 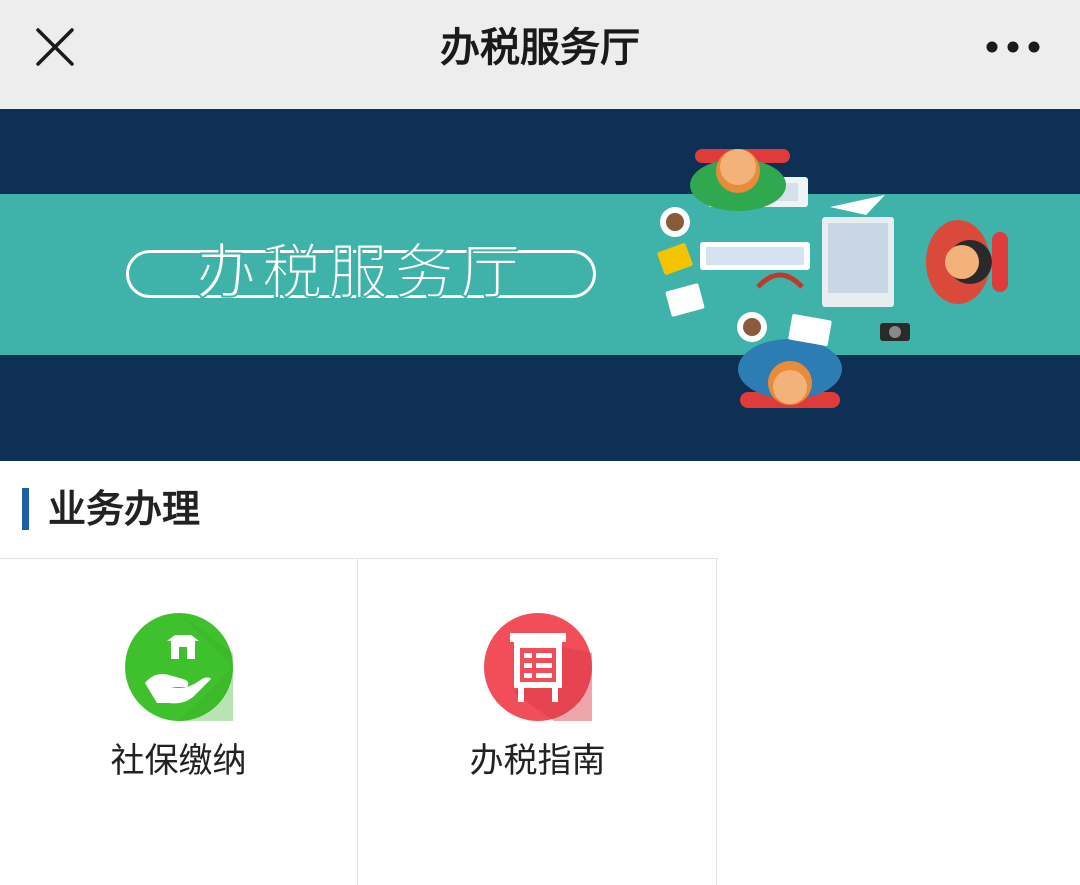 What do you see at coordinates (538, 722) in the screenshot?
I see `service-item-tax-guide: 办税指南` at bounding box center [538, 722].